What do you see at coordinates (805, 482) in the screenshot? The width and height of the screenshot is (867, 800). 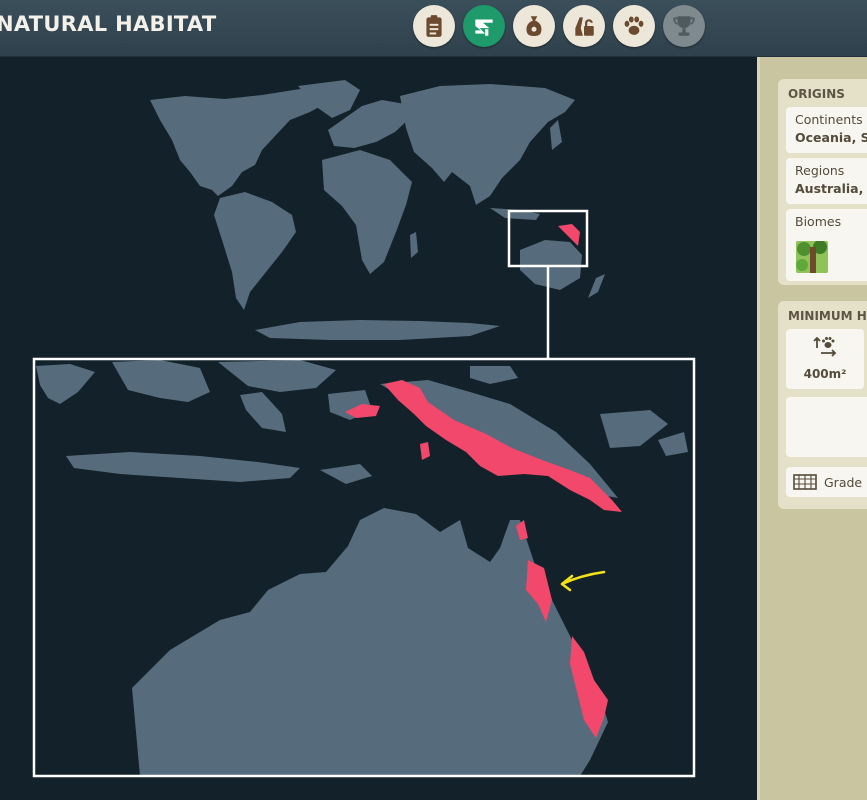 I see `barrier-fence-icon` at bounding box center [805, 482].